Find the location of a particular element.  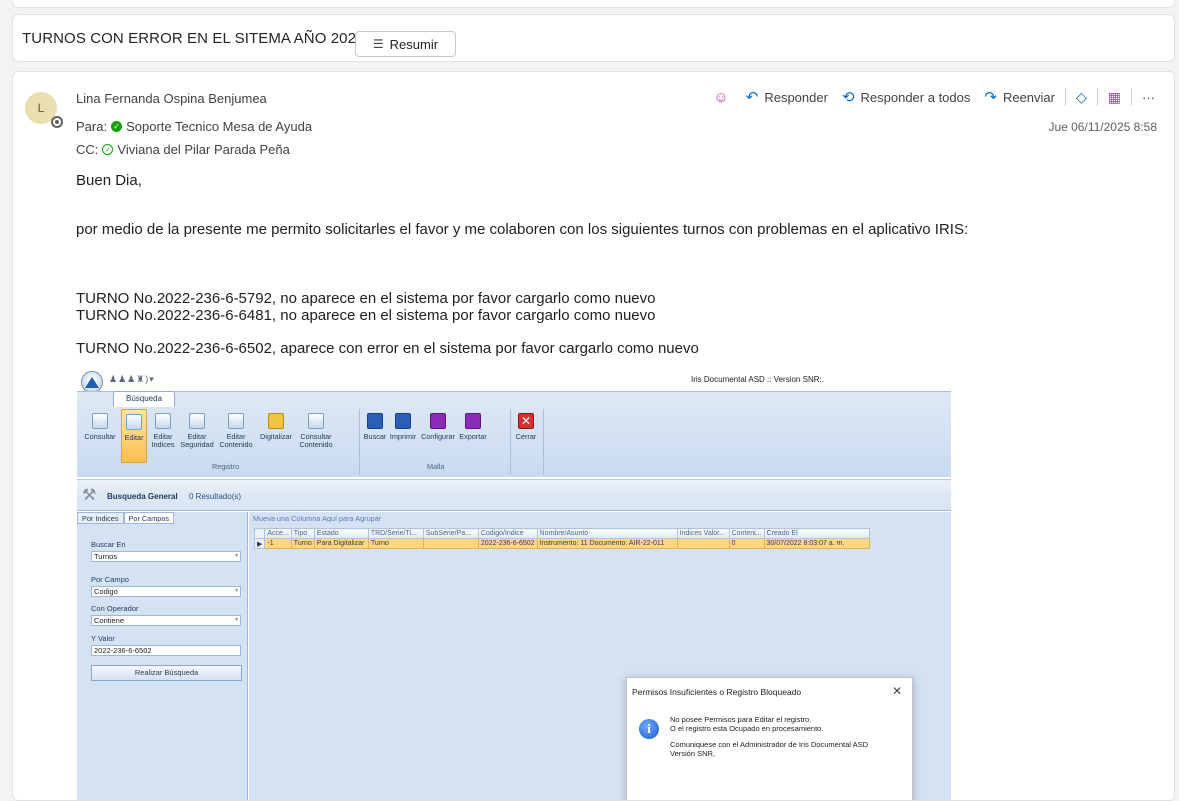

button-label: Configurar is located at coordinates (438, 436).